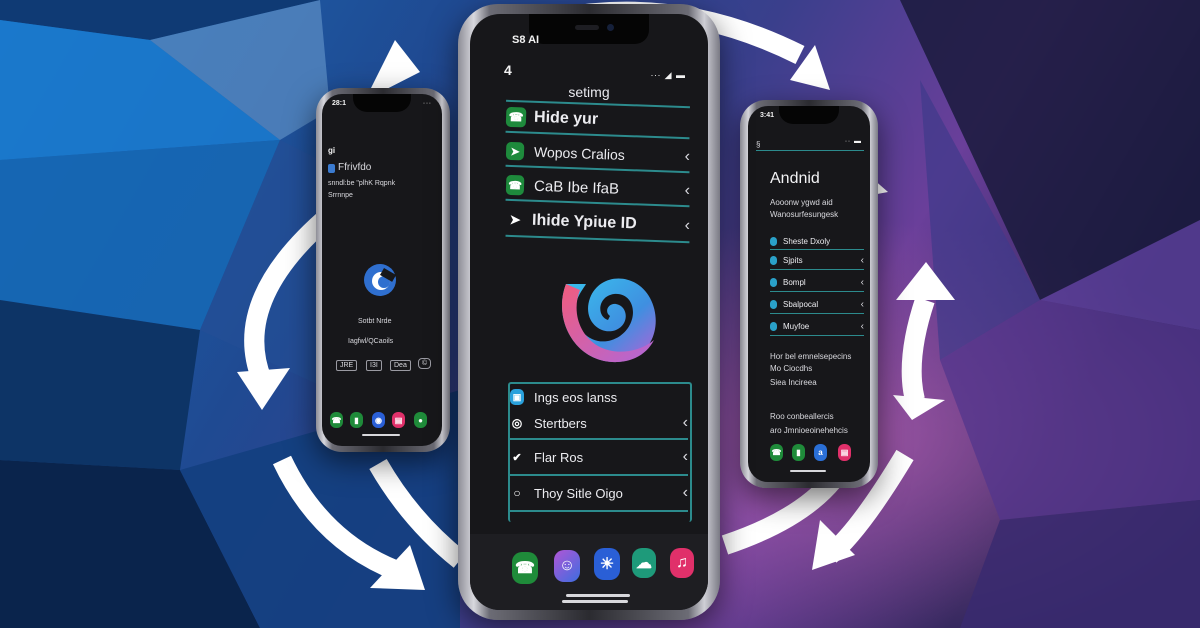 The image size is (1200, 628). Describe the element at coordinates (599, 494) in the screenshot. I see `menu-item-thoy: ○ Thoy Sitle Oigo ‹` at that location.